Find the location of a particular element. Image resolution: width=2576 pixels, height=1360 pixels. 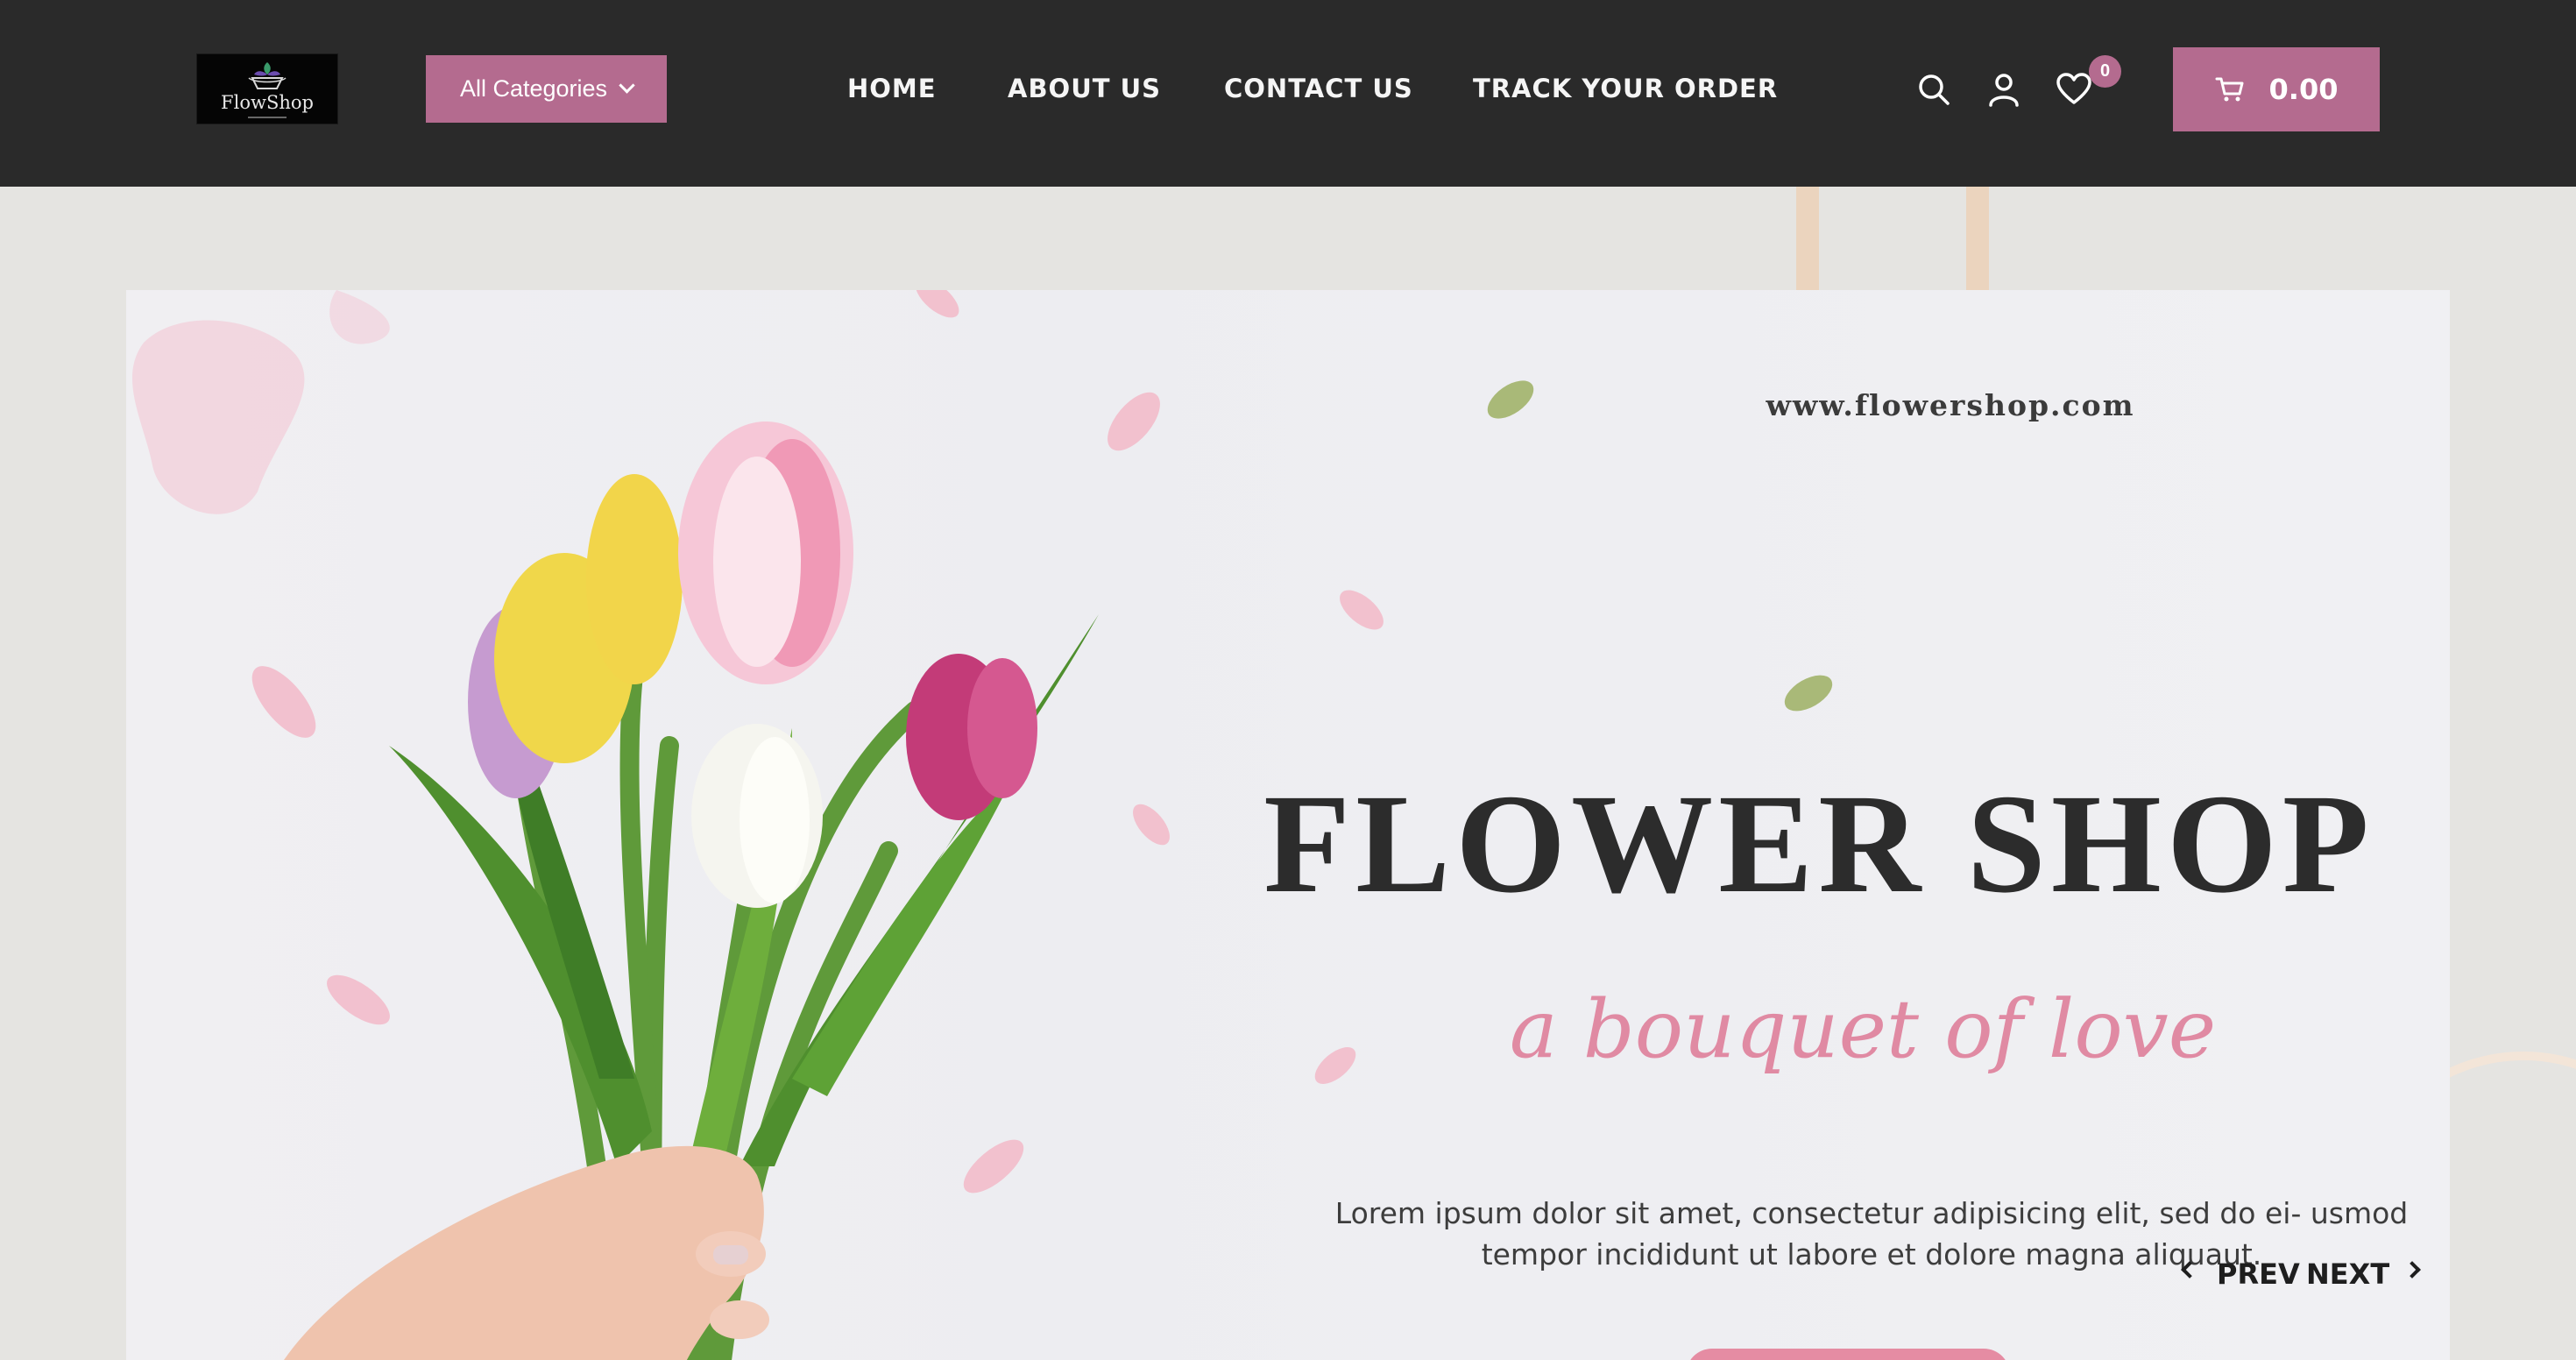

banner-tagline: a bouquet of love is located at coordinates (1863, 1029).